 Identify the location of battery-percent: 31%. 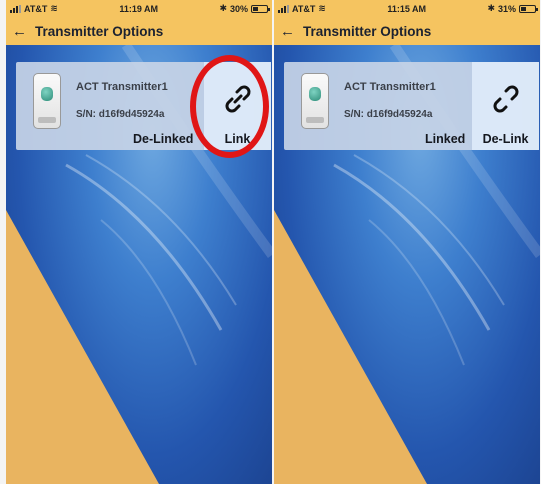
(506, 8).